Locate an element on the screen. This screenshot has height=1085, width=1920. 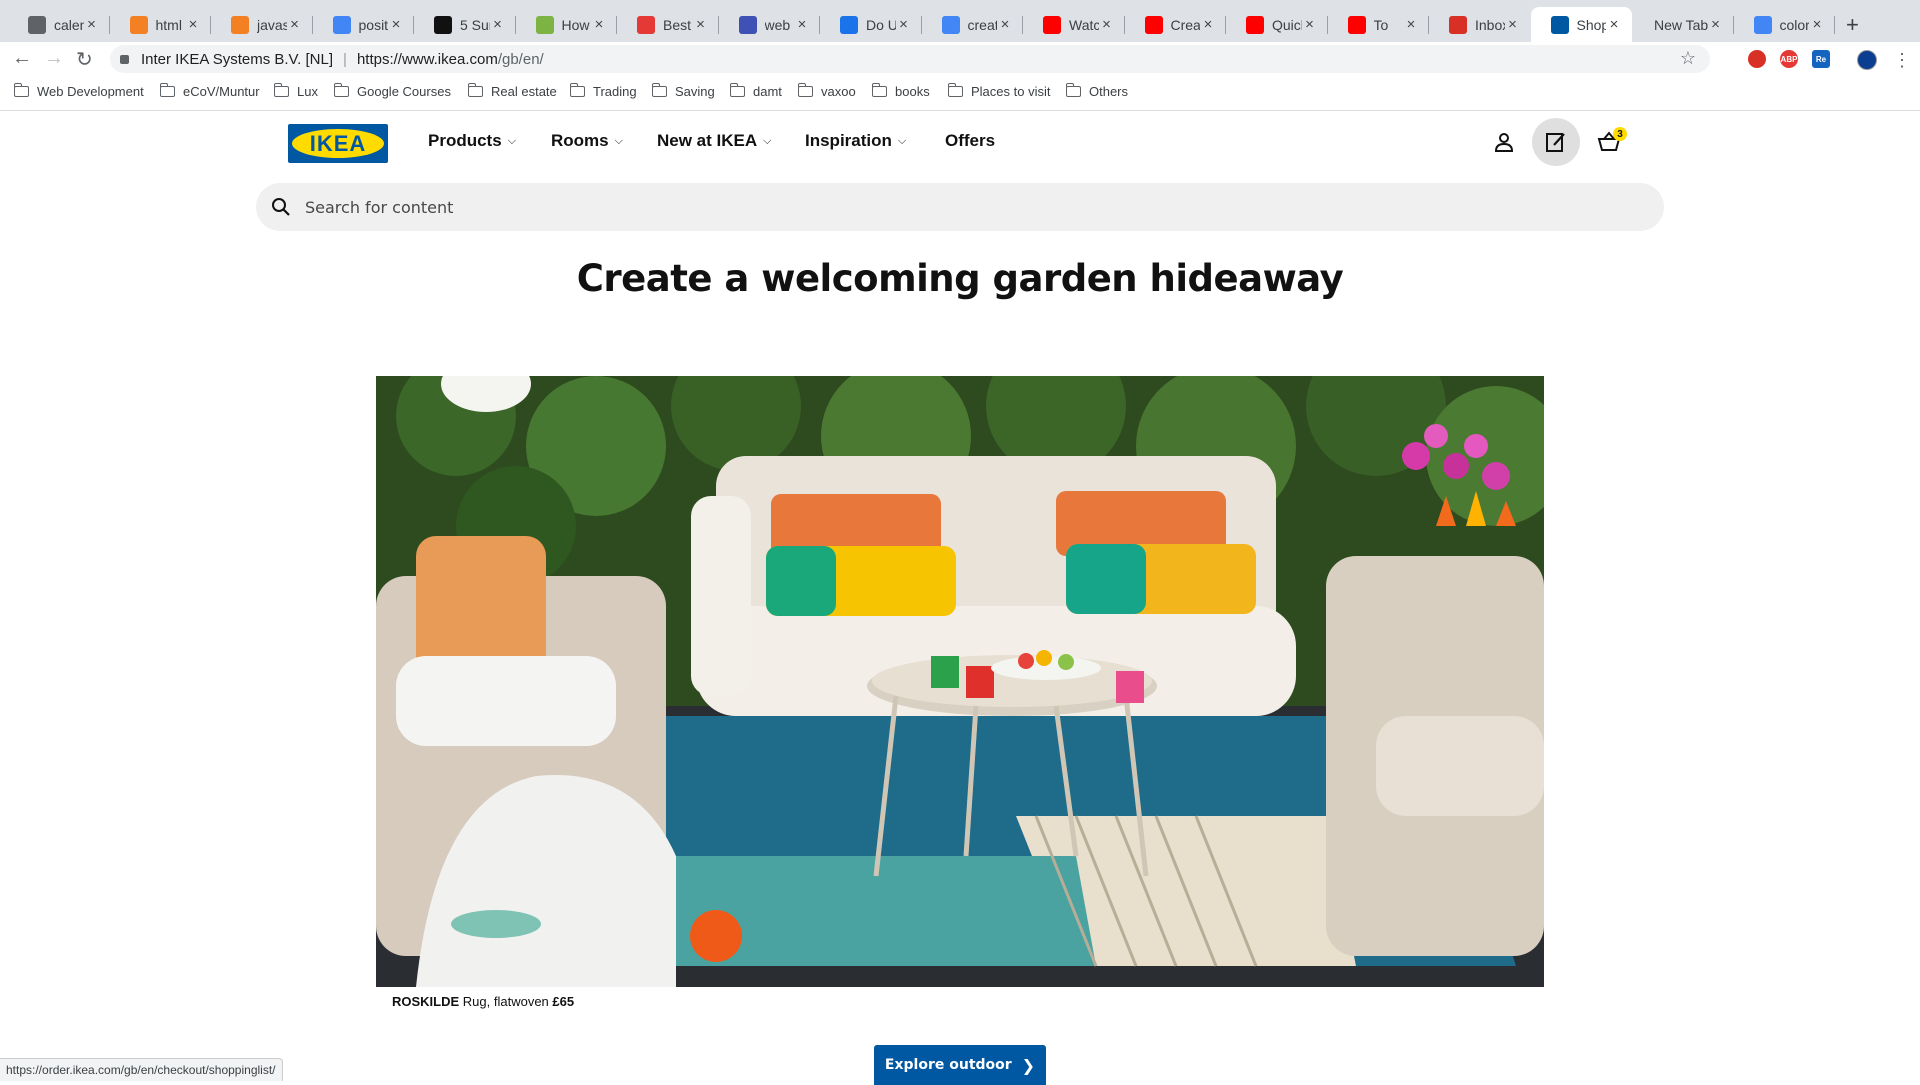
back-arrow-icon: ← is located at coordinates (22, 58).